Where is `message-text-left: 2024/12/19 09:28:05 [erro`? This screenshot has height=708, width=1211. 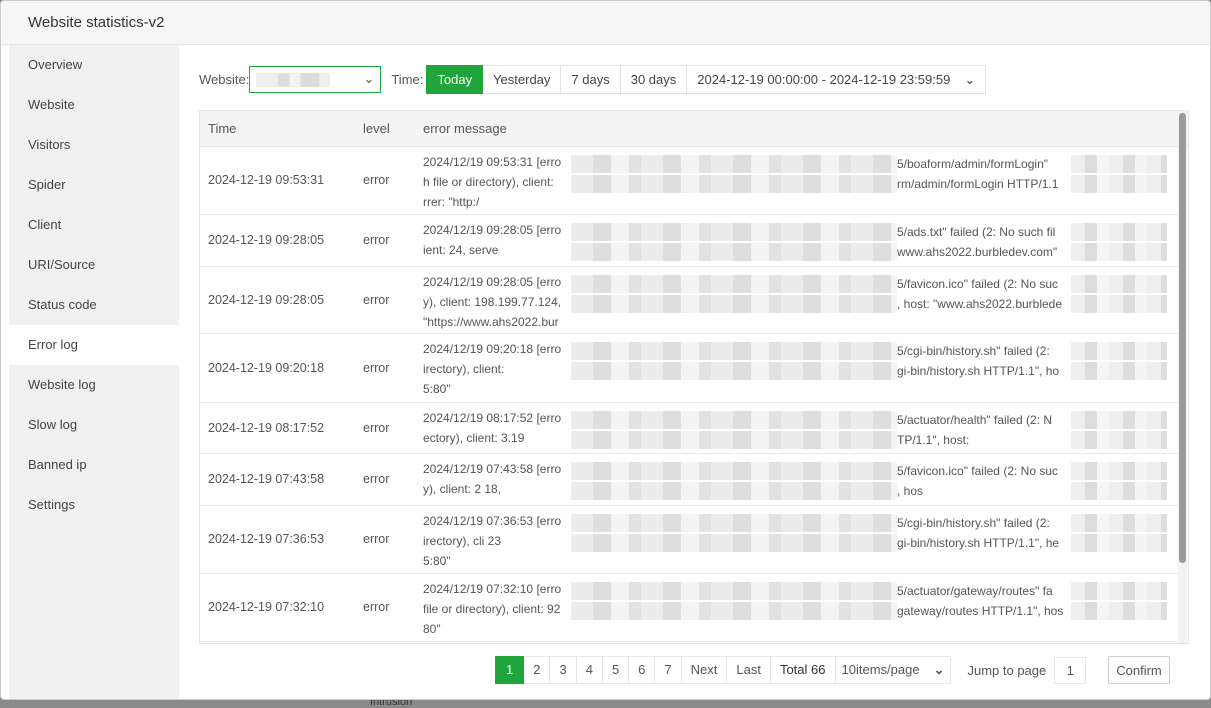
message-text-left: 2024/12/19 09:28:05 [erro is located at coordinates (492, 282).